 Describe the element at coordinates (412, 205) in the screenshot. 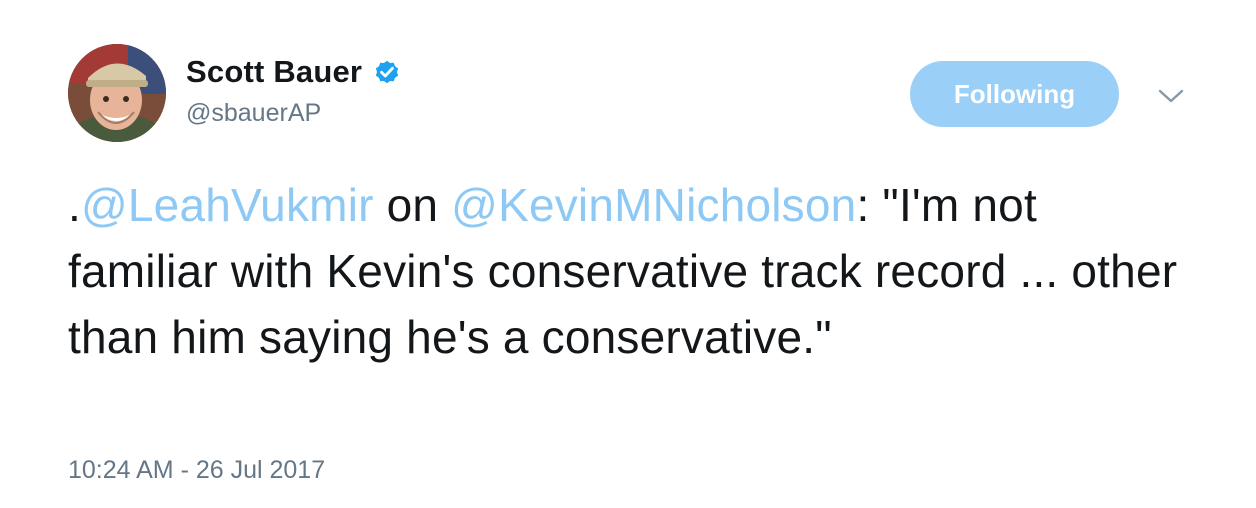

I see `tweet-connector: on` at that location.